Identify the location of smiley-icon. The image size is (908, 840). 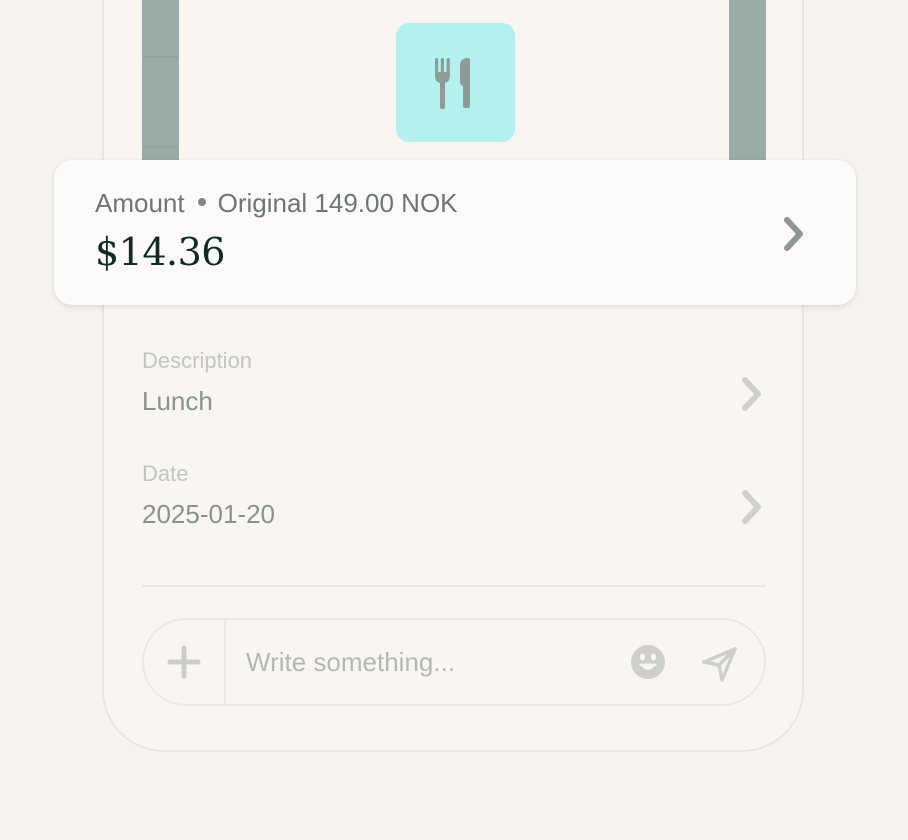
(648, 662).